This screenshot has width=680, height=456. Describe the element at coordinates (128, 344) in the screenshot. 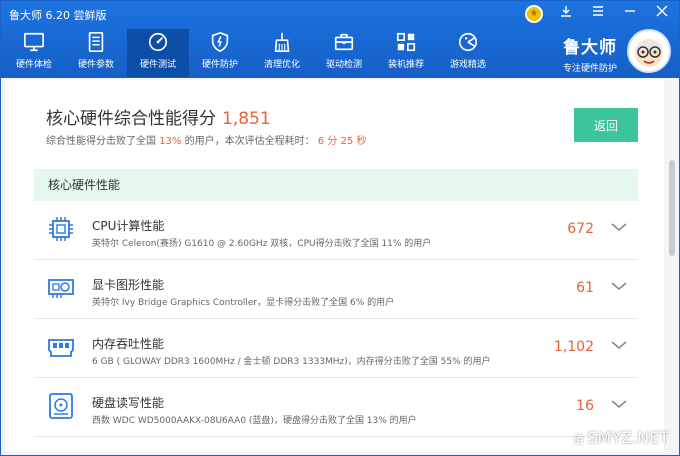

I see `row-title: 内存吞吐性能` at that location.